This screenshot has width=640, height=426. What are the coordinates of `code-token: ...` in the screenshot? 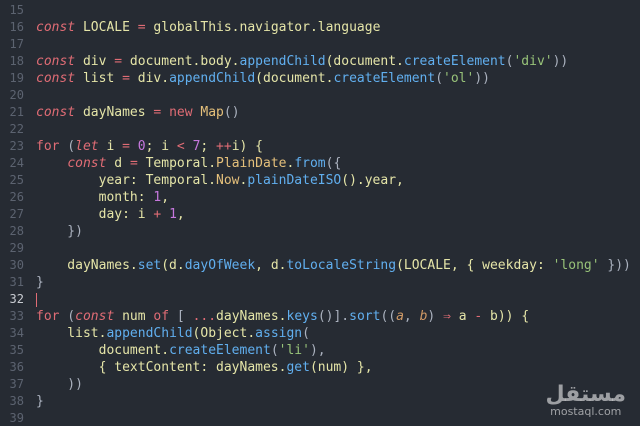 It's located at (204, 316).